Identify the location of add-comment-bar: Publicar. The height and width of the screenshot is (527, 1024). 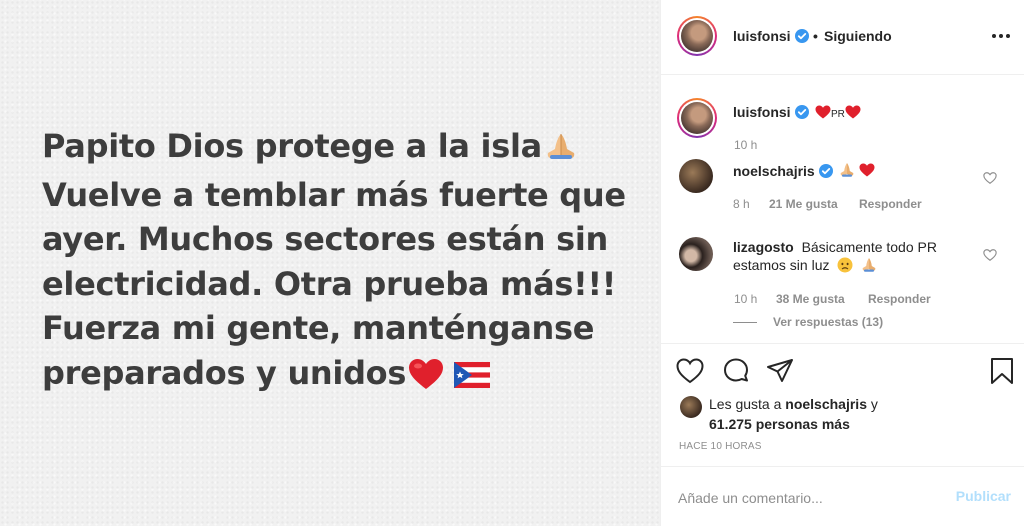
(842, 496).